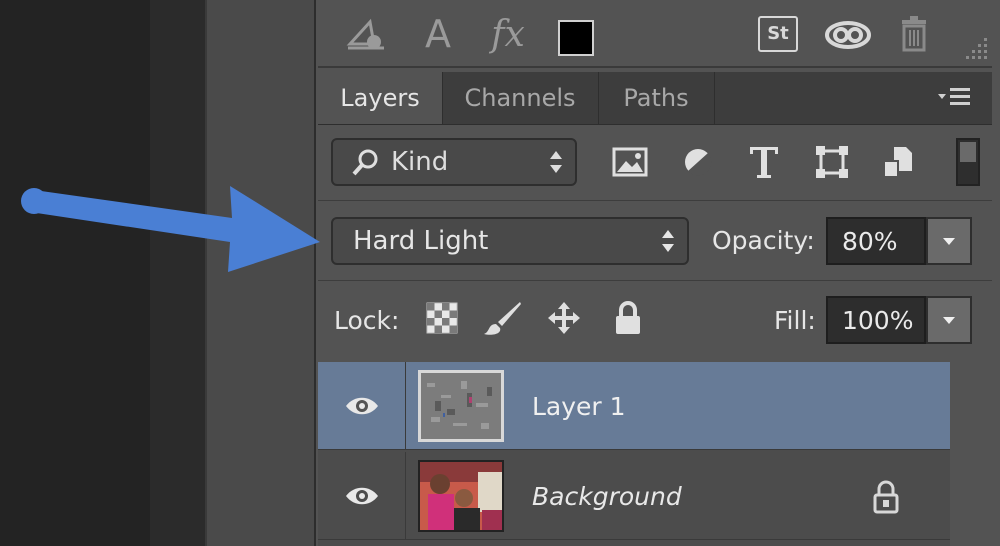  I want to click on filter-kind-label: Kind, so click(420, 162).